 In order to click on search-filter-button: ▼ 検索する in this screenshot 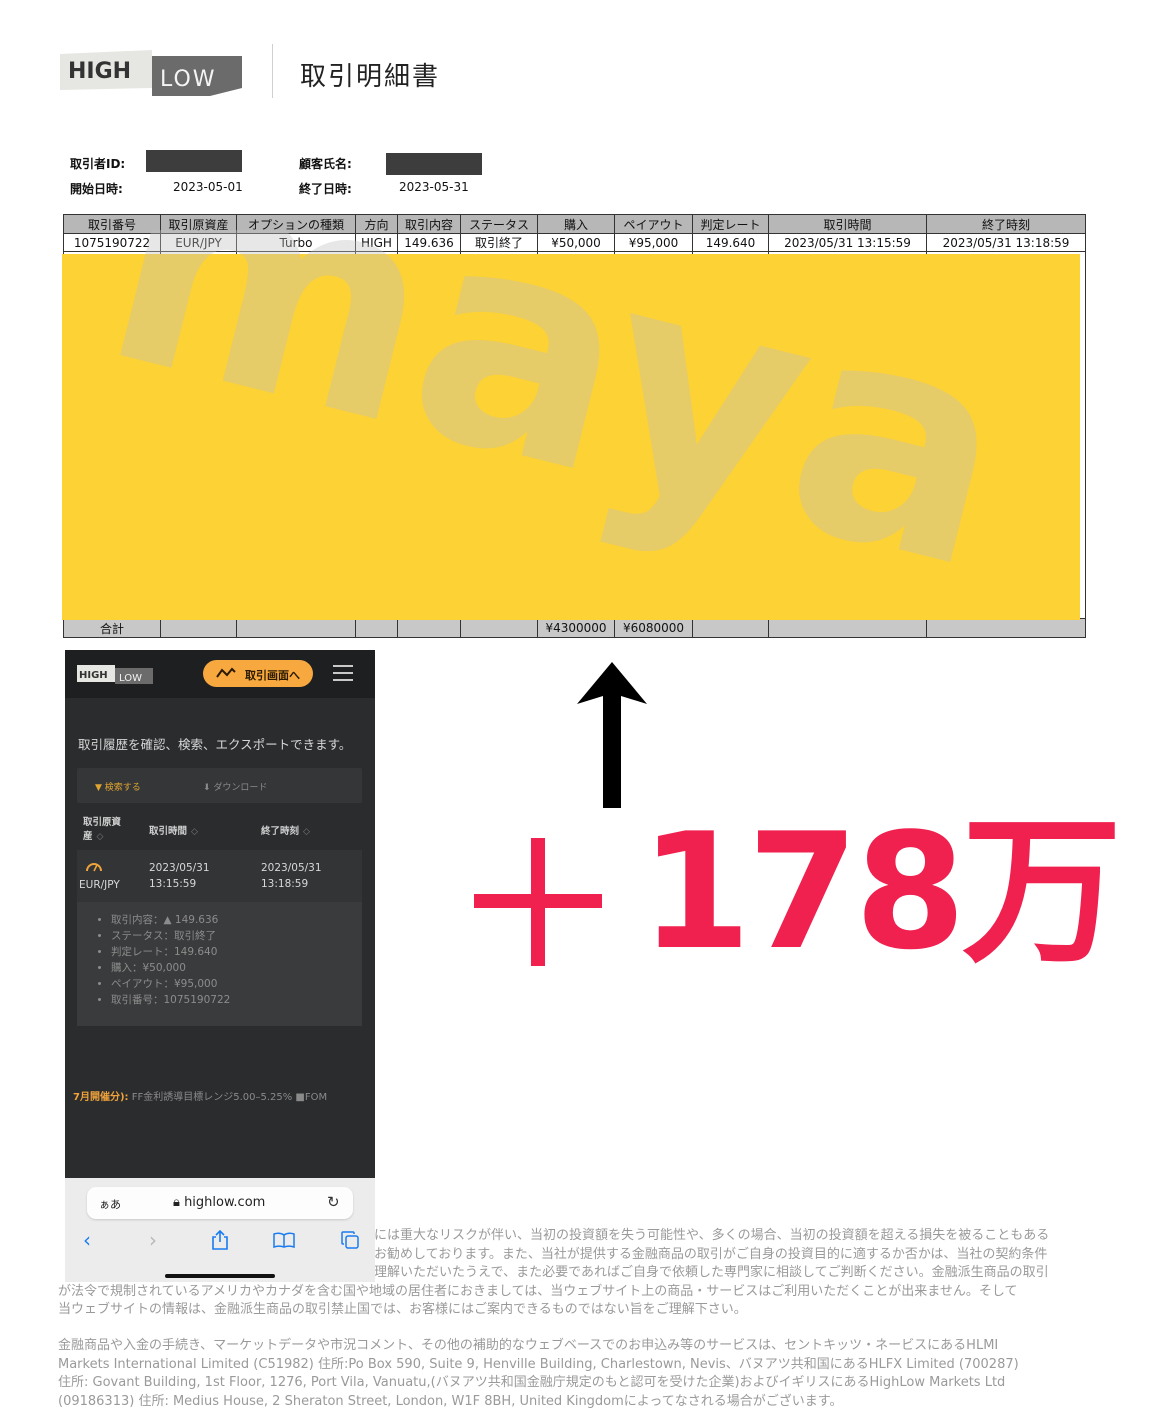, I will do `click(118, 786)`.